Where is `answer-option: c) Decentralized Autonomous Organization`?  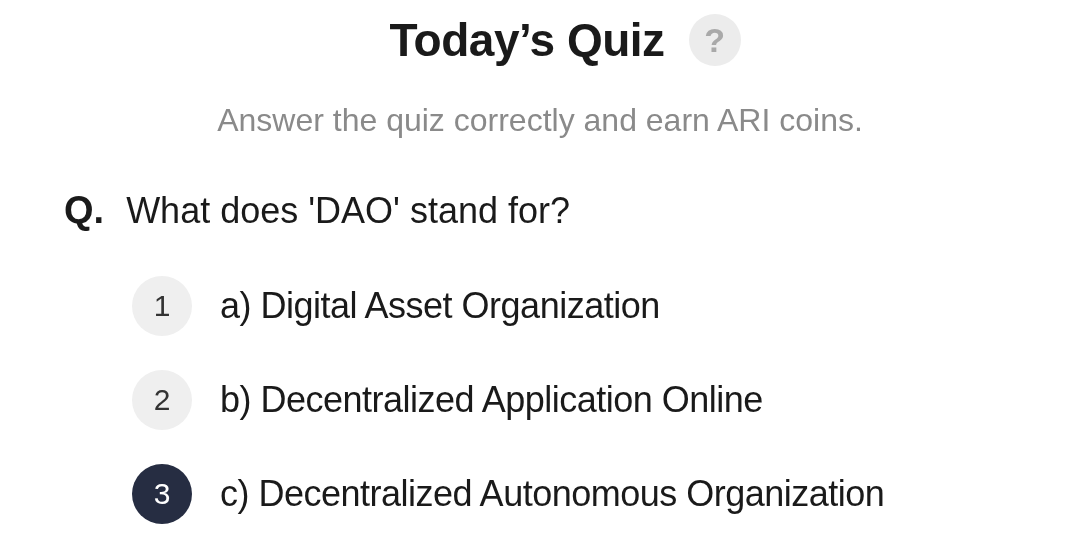 answer-option: c) Decentralized Autonomous Organization is located at coordinates (552, 494).